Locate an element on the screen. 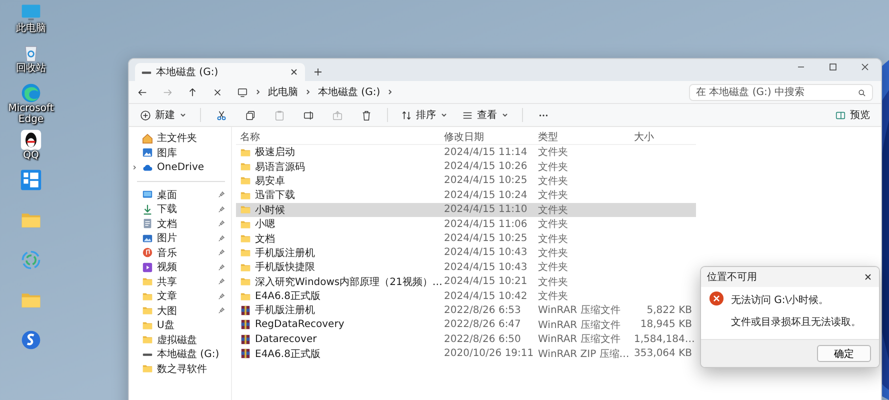 This screenshot has width=889, height=400. file-row: 极速启动 2024/4/15 11:14 文件夹 is located at coordinates (466, 152).